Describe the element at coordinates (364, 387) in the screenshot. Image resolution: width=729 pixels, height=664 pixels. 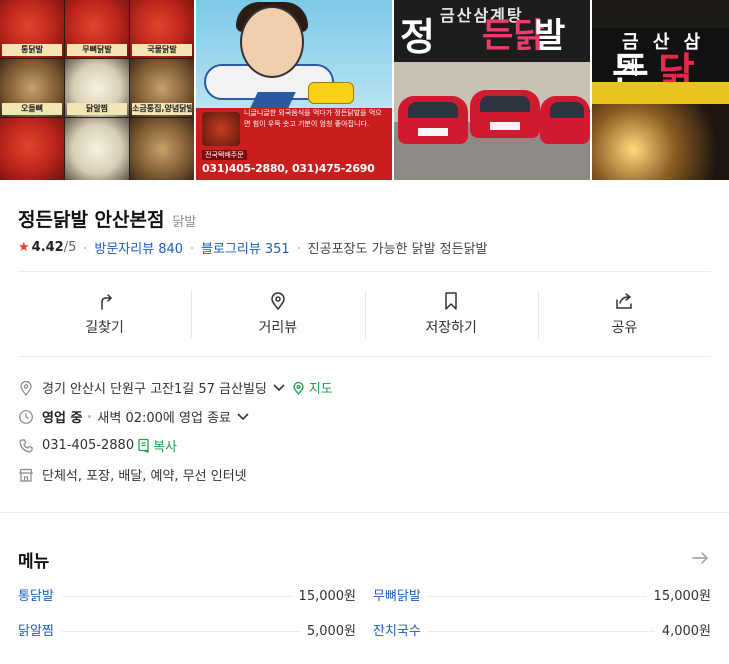
I see `address-row: 경기 안산시 단원구 고잔1길 57 금산빌딩 지도` at that location.